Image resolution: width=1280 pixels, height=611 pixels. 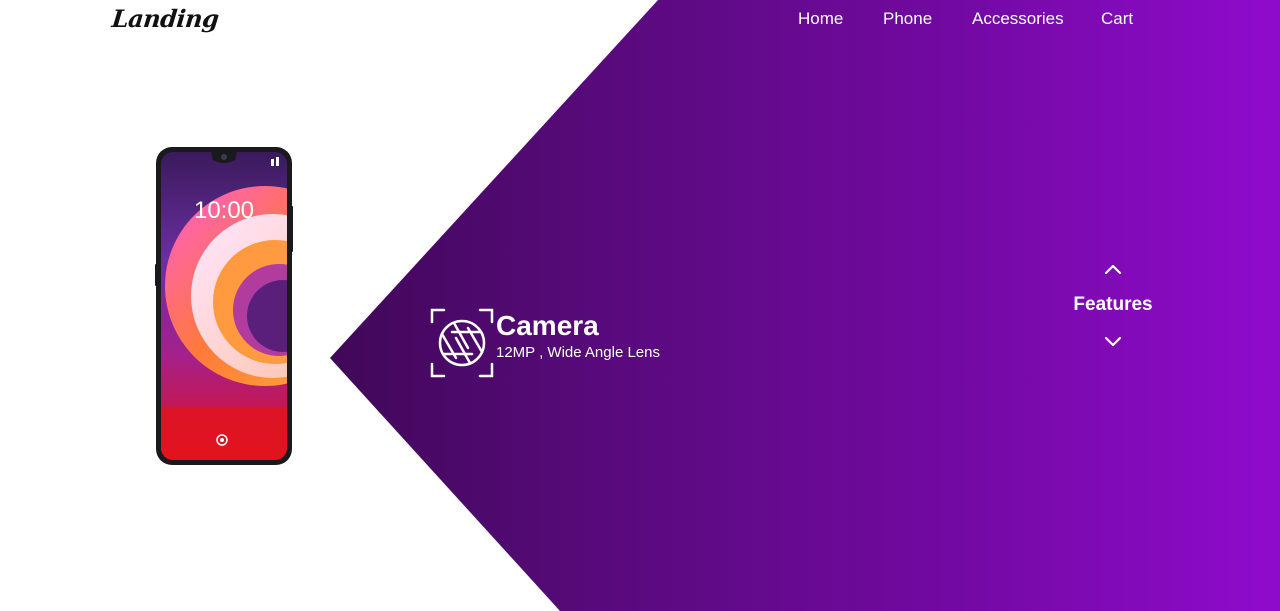 I want to click on chevron-up-icon, so click(x=1113, y=269).